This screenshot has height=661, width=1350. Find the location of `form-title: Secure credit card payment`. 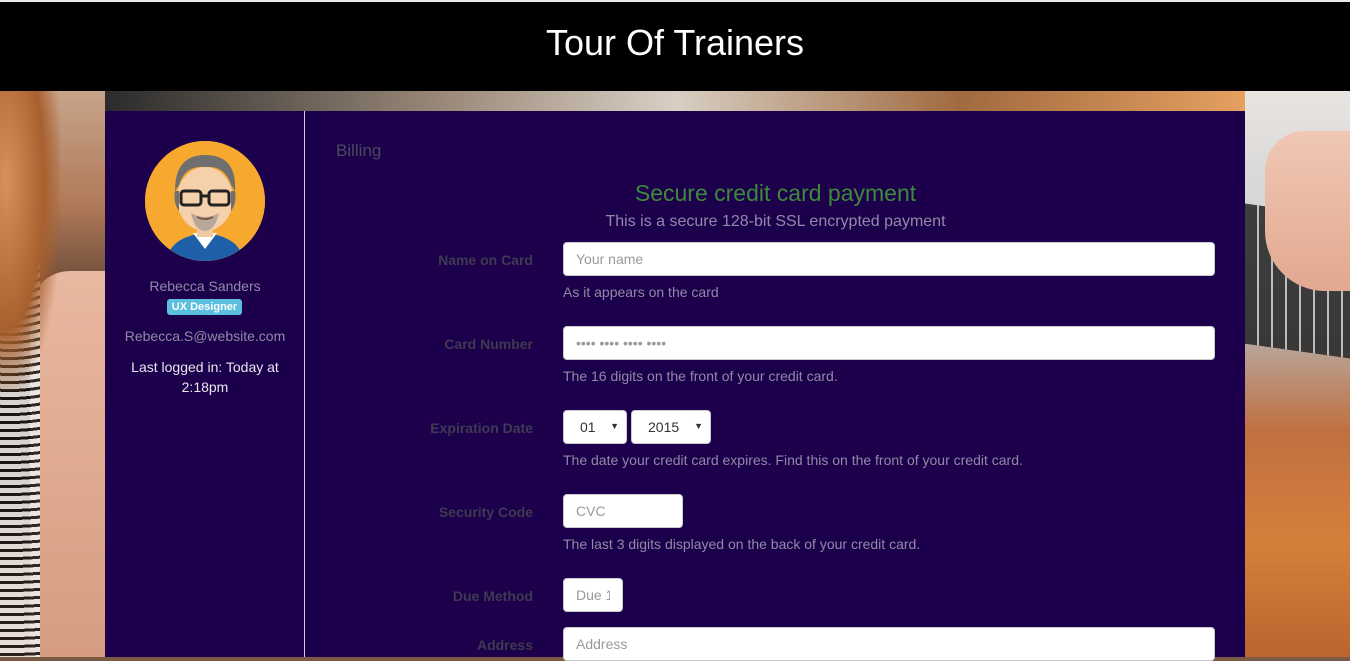

form-title: Secure credit card payment is located at coordinates (775, 193).